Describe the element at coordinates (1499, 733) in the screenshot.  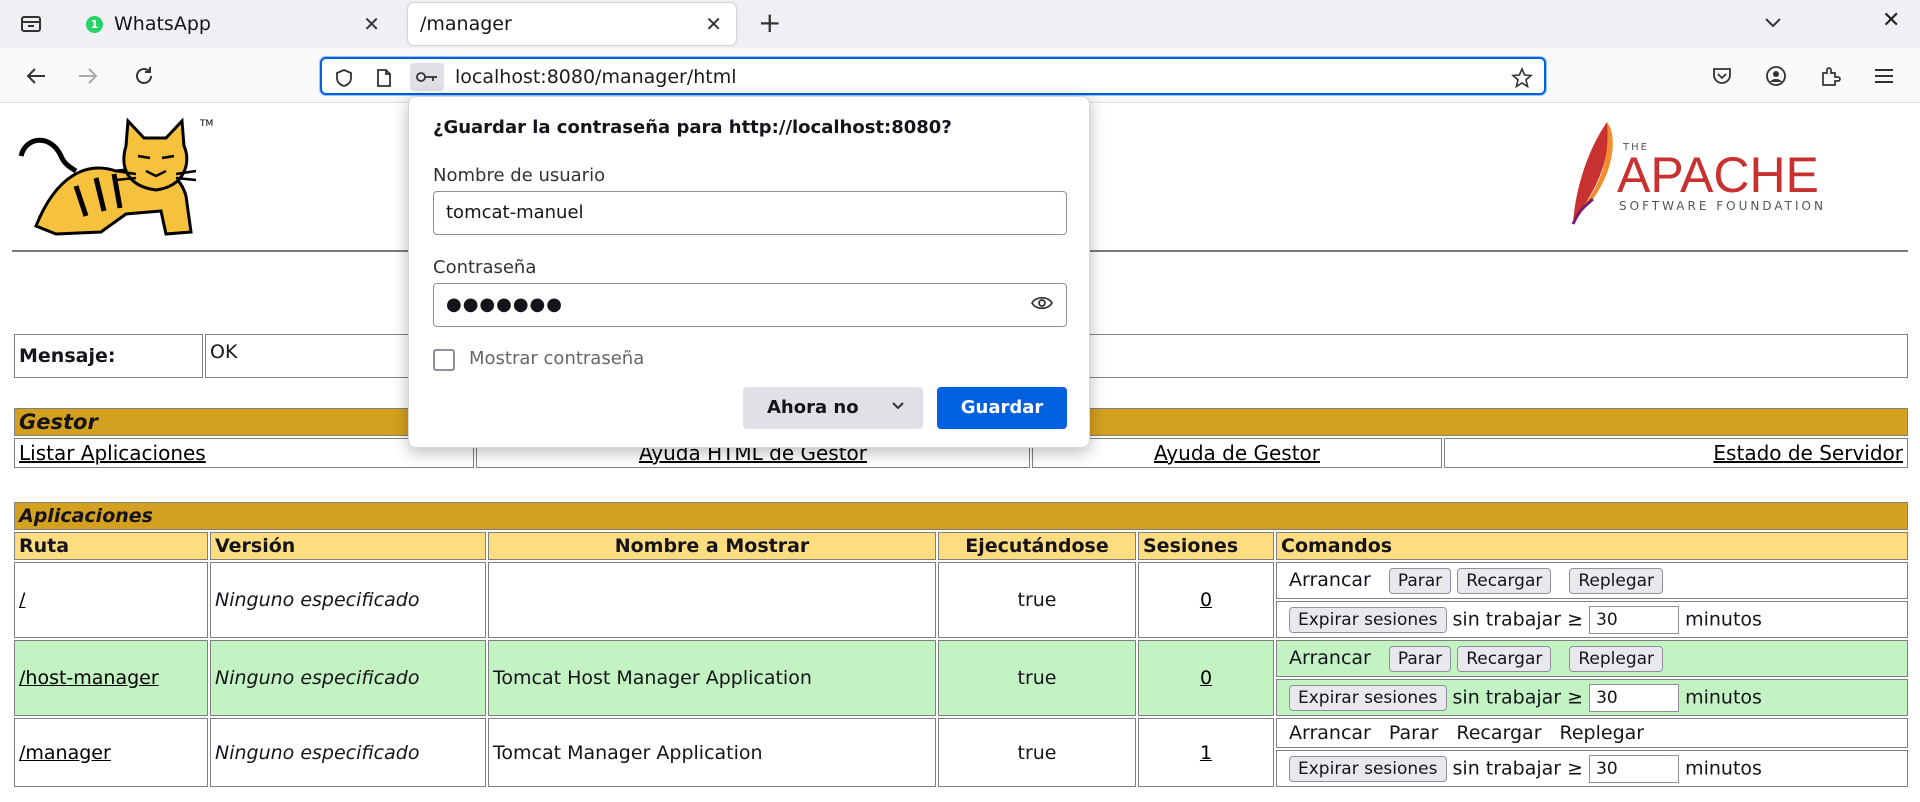
I see `reload-command: Recargar` at that location.